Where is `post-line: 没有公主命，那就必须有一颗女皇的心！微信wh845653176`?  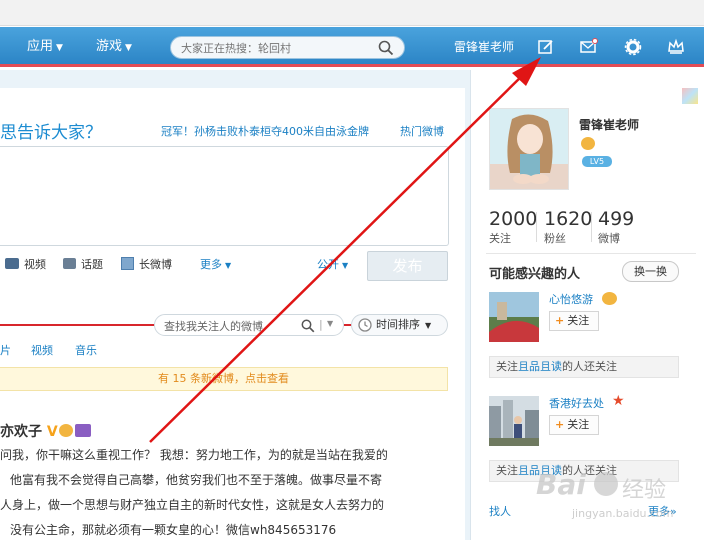 post-line: 没有公主命，那就必须有一颗女皇的心！微信wh845653176 is located at coordinates (173, 530).